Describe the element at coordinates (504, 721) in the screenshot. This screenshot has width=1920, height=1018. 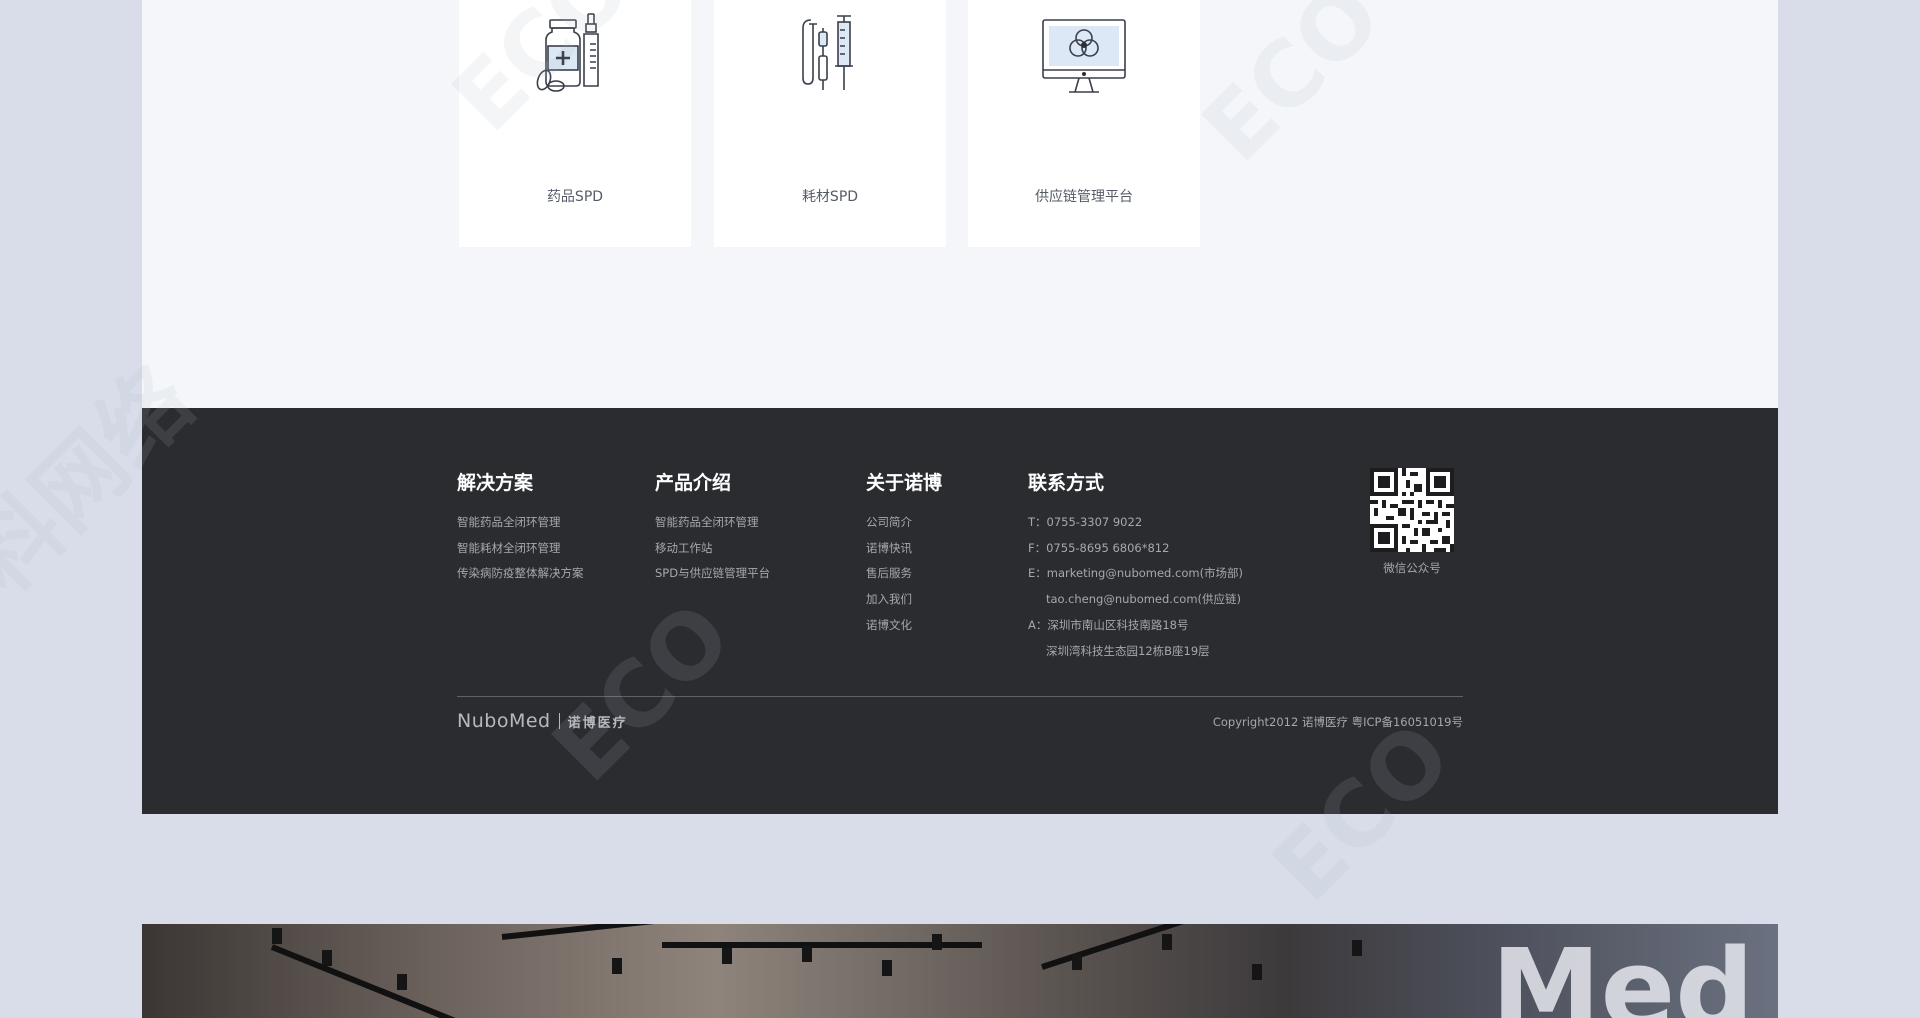
I see `logo-en: NuboMed` at that location.